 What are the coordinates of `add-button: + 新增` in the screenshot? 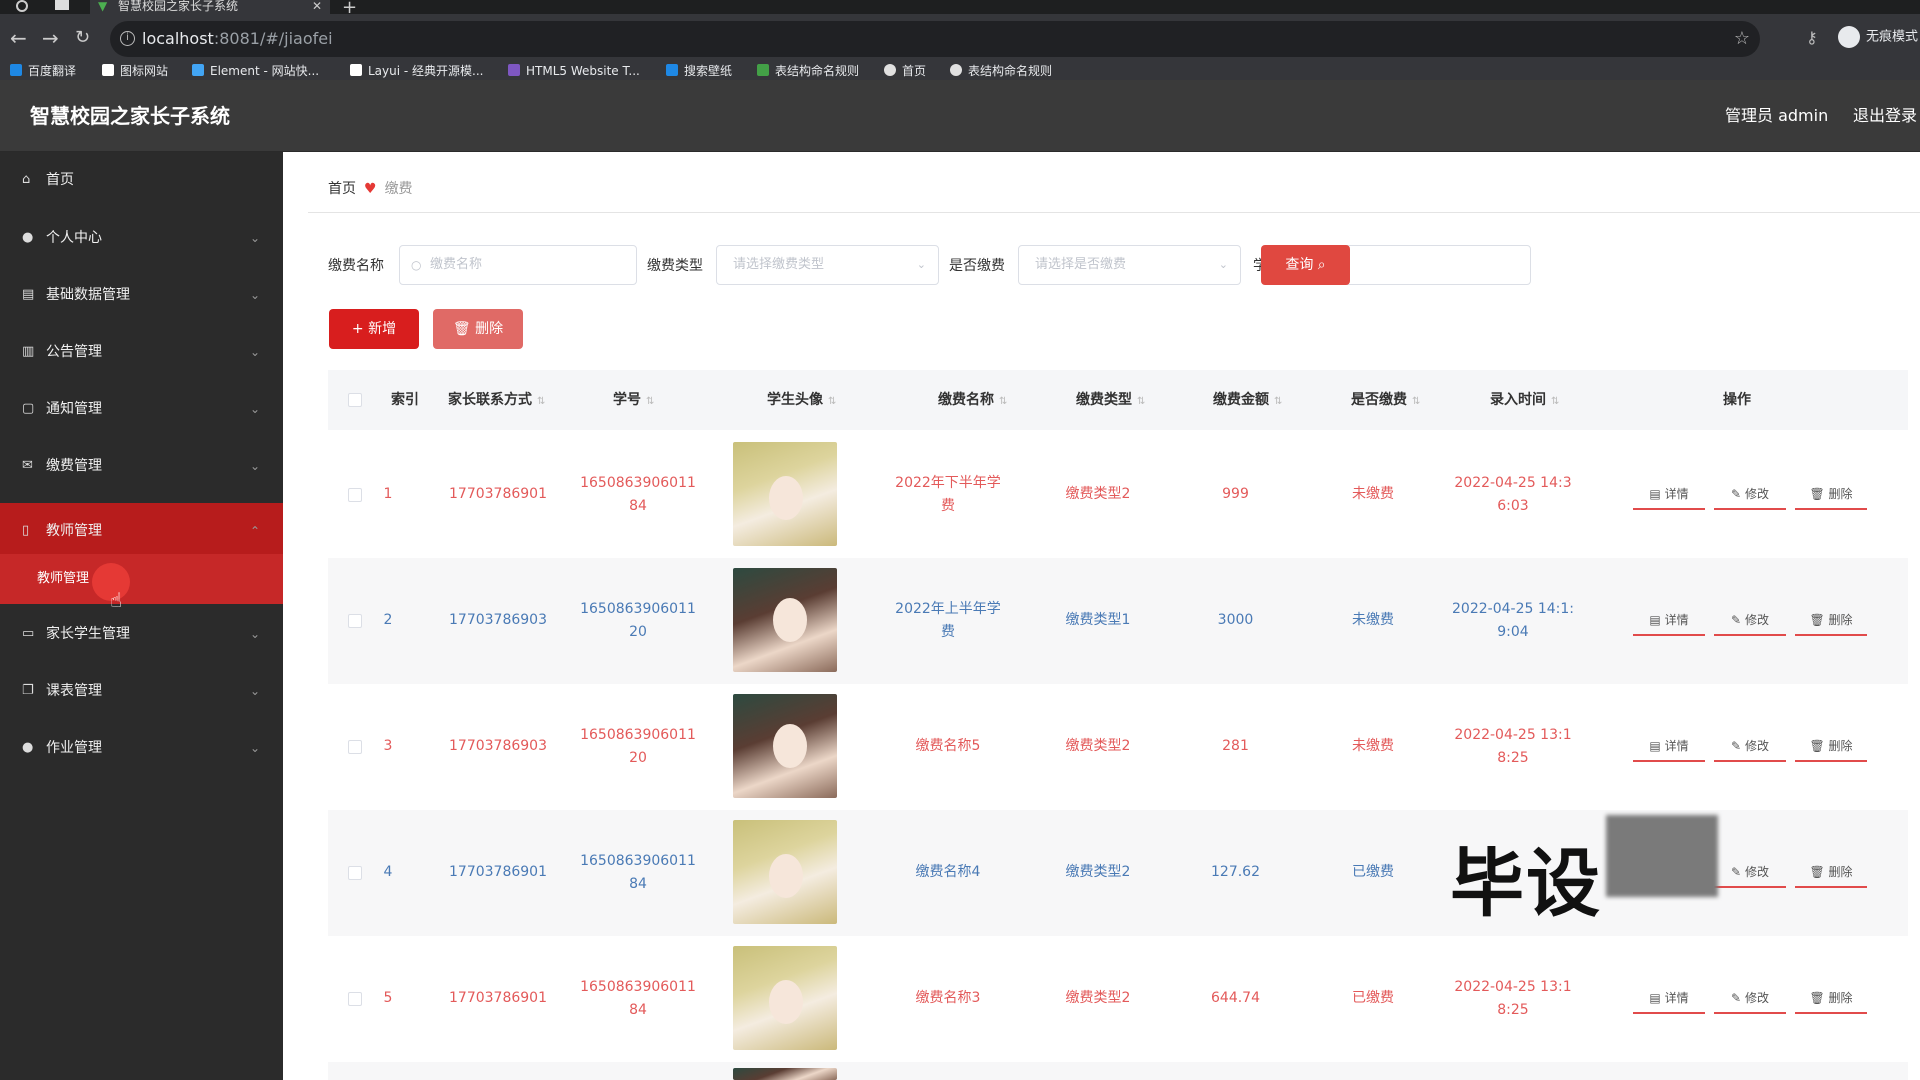 It's located at (374, 329).